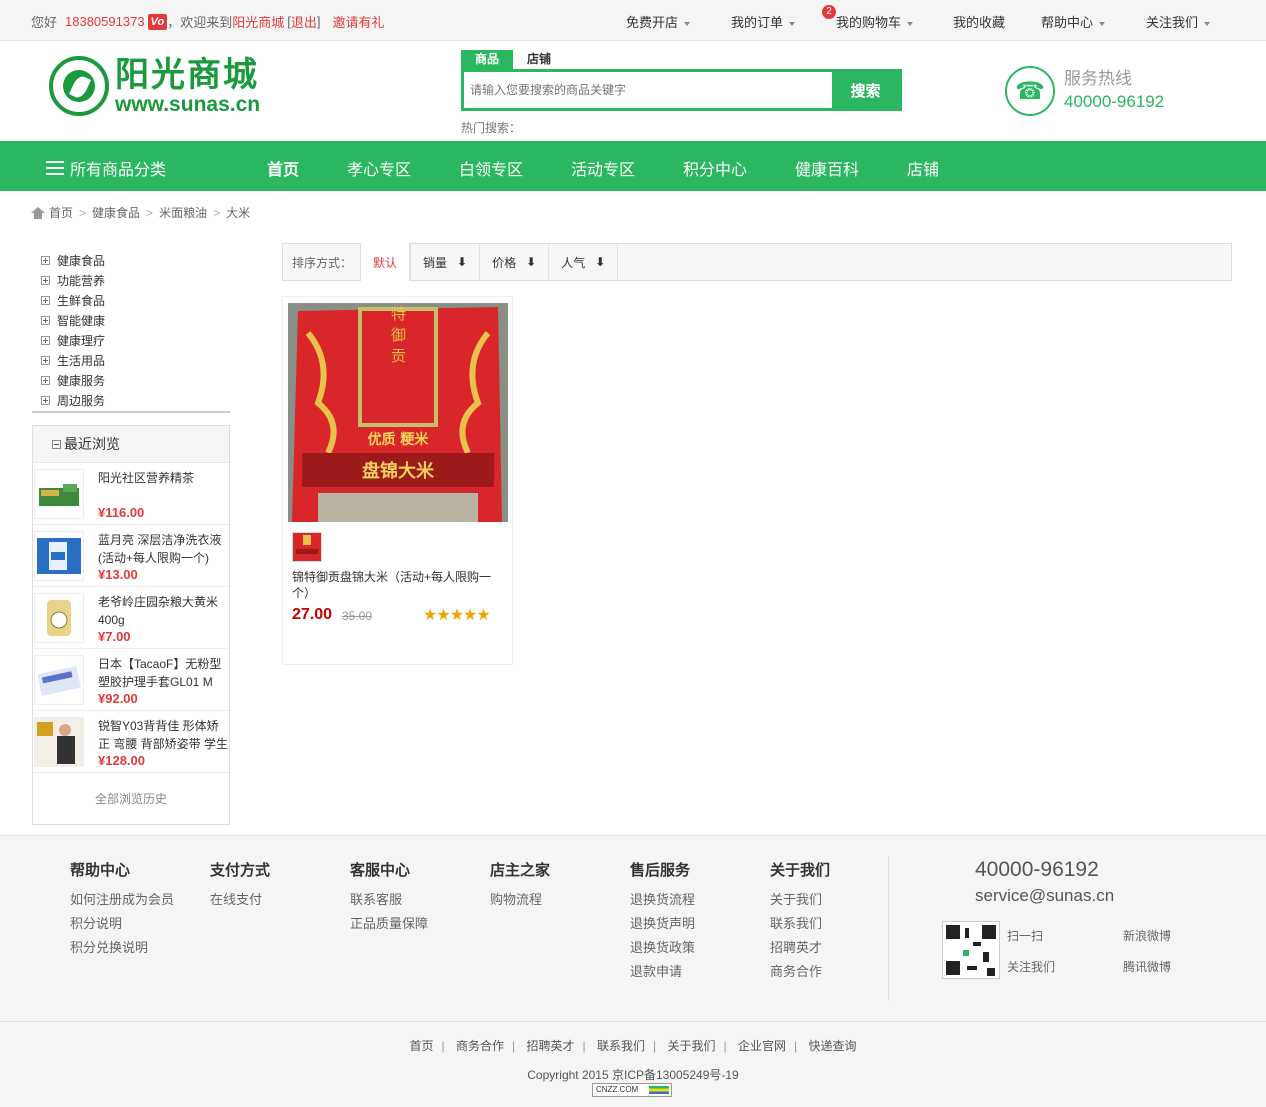 This screenshot has height=1107, width=1266. What do you see at coordinates (491, 168) in the screenshot?
I see `nav-item-whitecollar: 白领专区` at bounding box center [491, 168].